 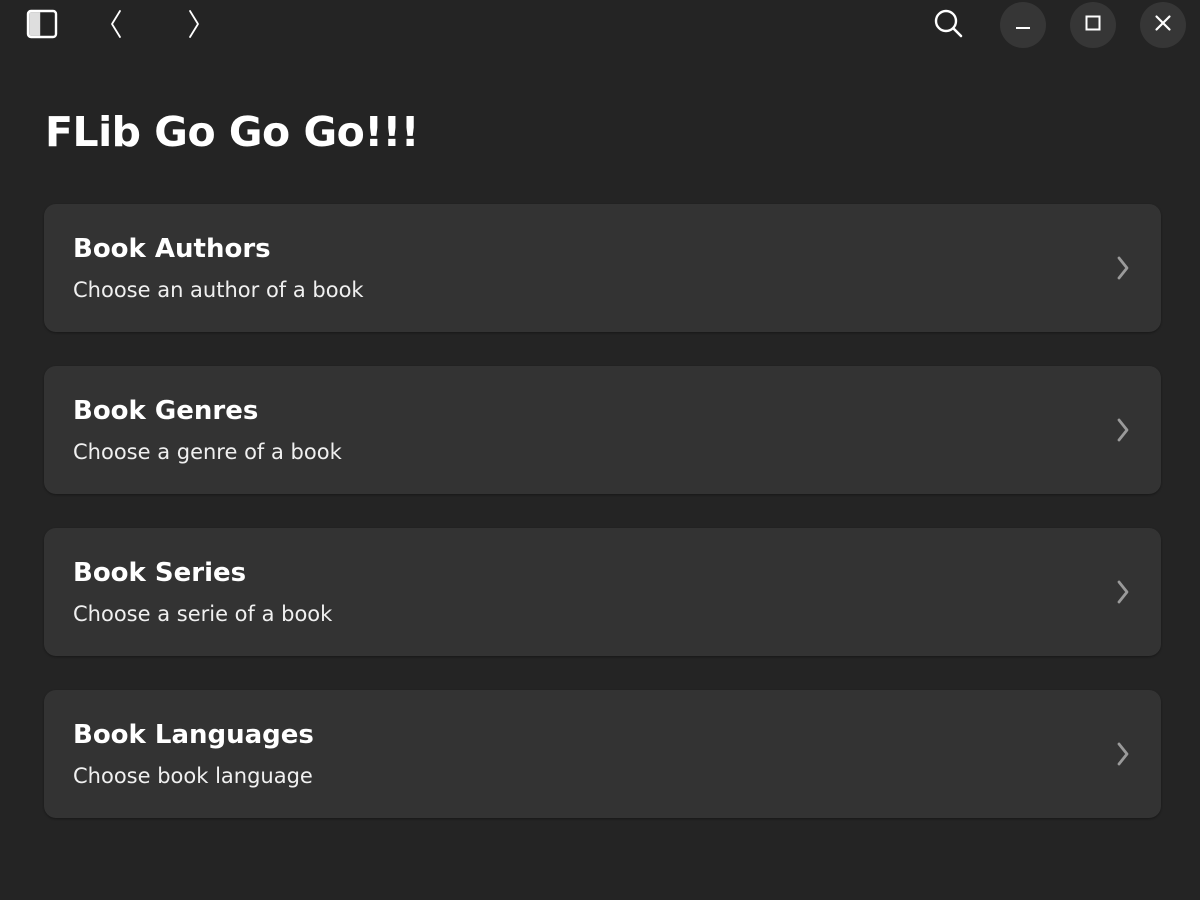 I want to click on sidebar-toggle-button, so click(x=42, y=24).